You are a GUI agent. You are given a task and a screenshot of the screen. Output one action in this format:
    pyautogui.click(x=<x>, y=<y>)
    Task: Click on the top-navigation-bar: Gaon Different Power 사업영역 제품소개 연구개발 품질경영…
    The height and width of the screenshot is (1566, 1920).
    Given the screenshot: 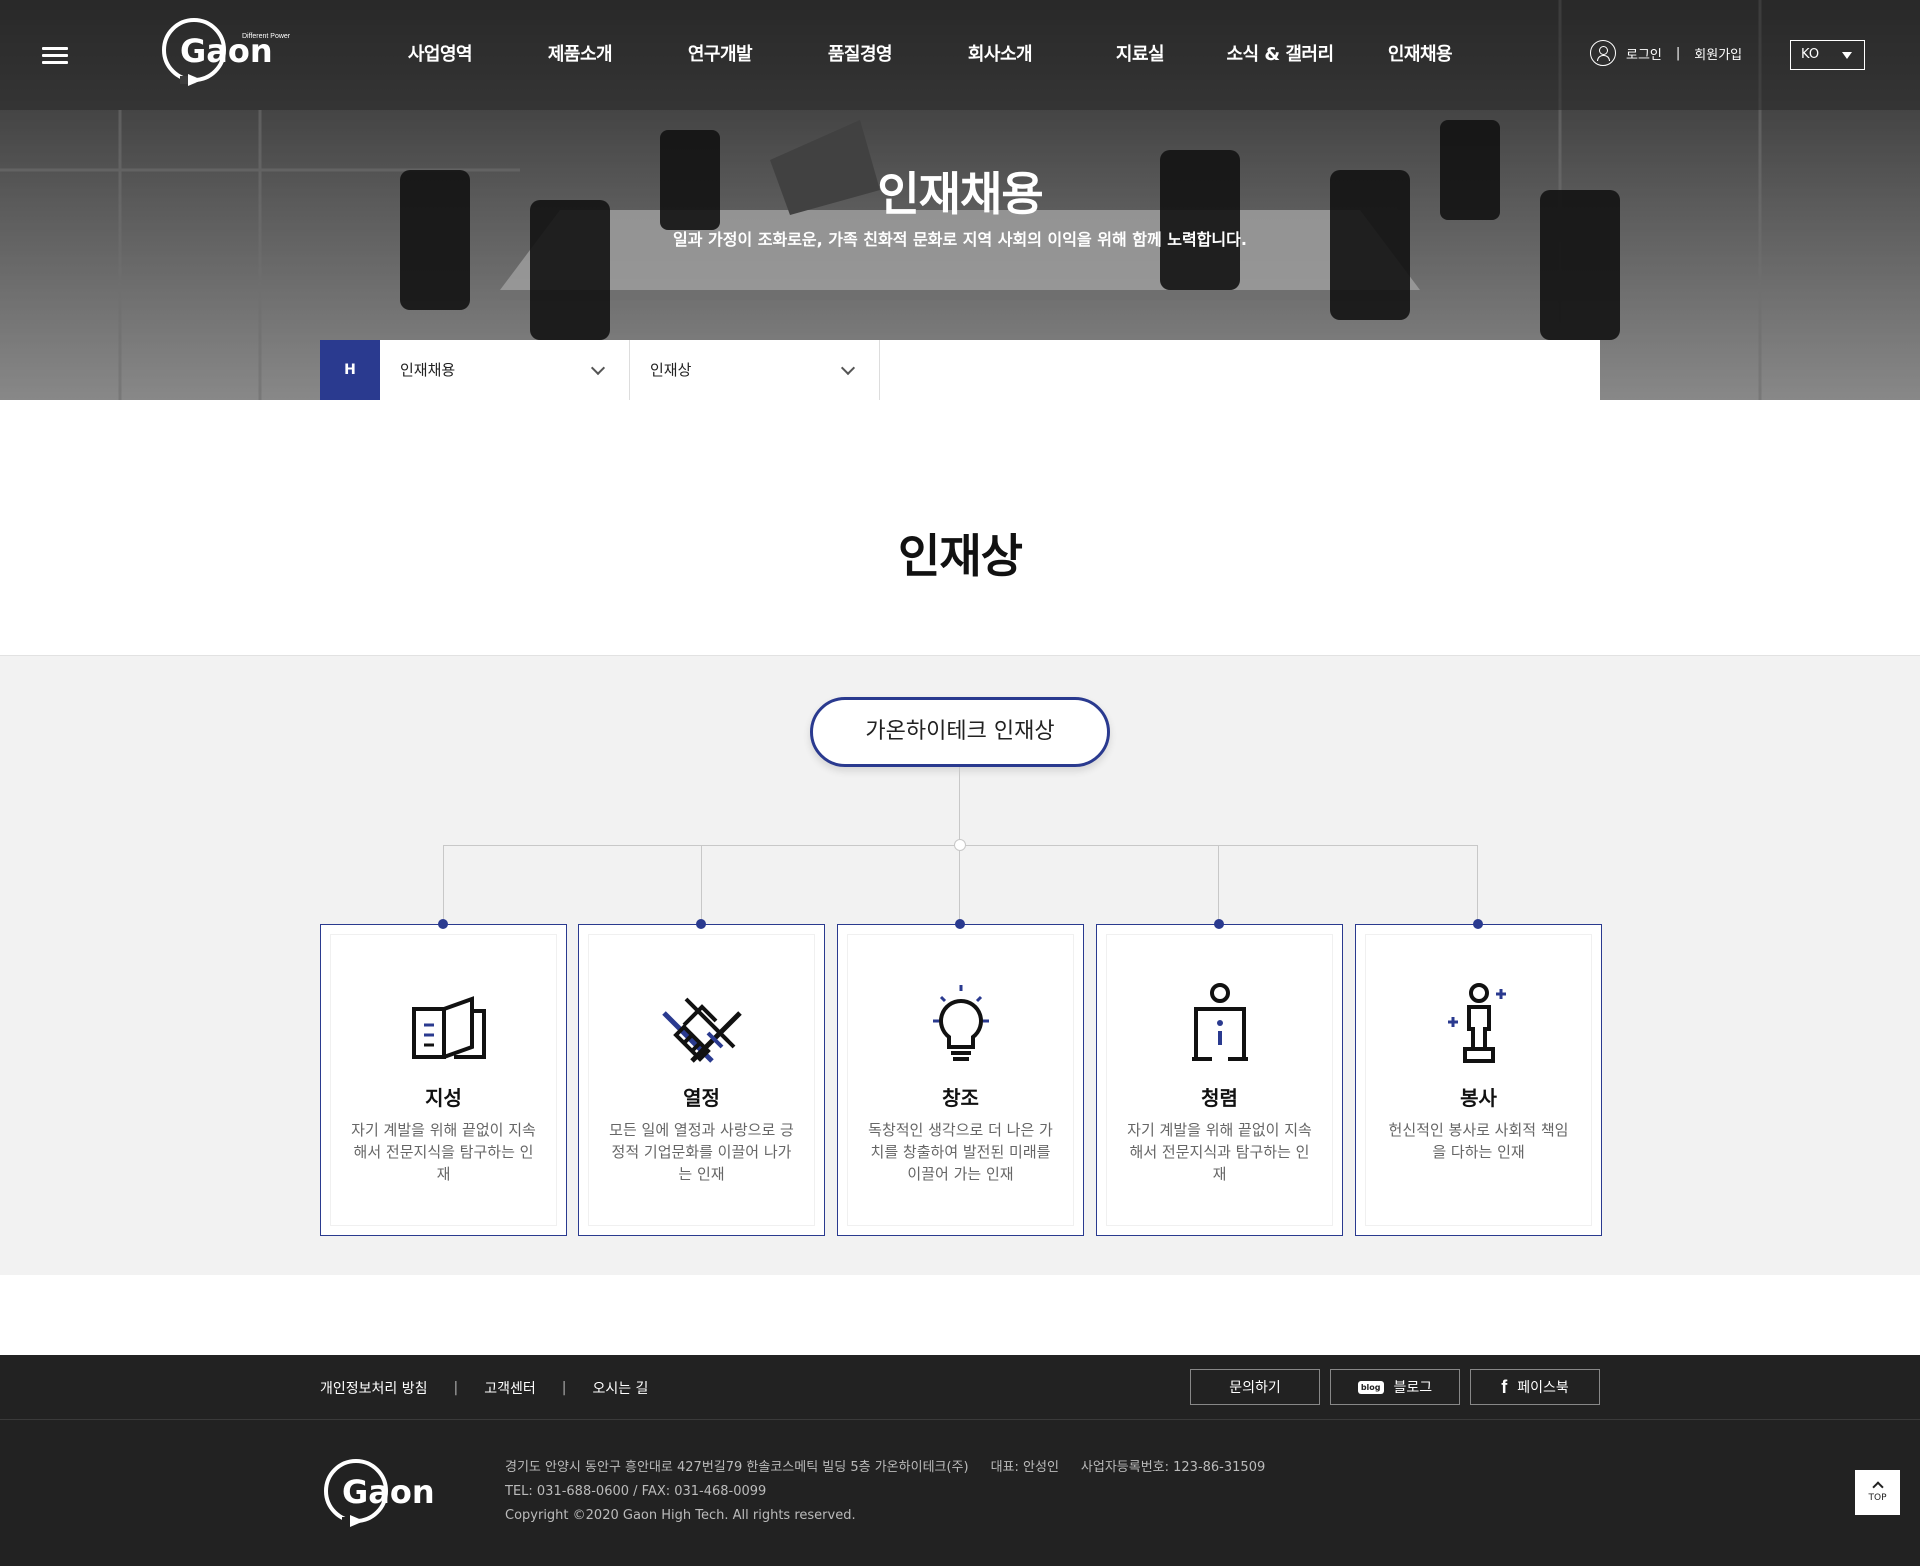 What is the action you would take?
    pyautogui.click(x=960, y=55)
    